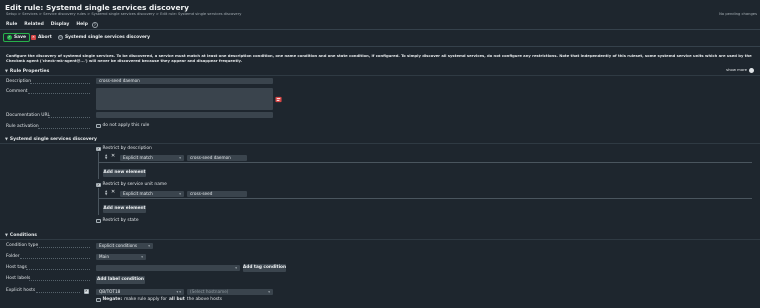  Describe the element at coordinates (98, 125) in the screenshot. I see `disable-rule-checkbox` at that location.